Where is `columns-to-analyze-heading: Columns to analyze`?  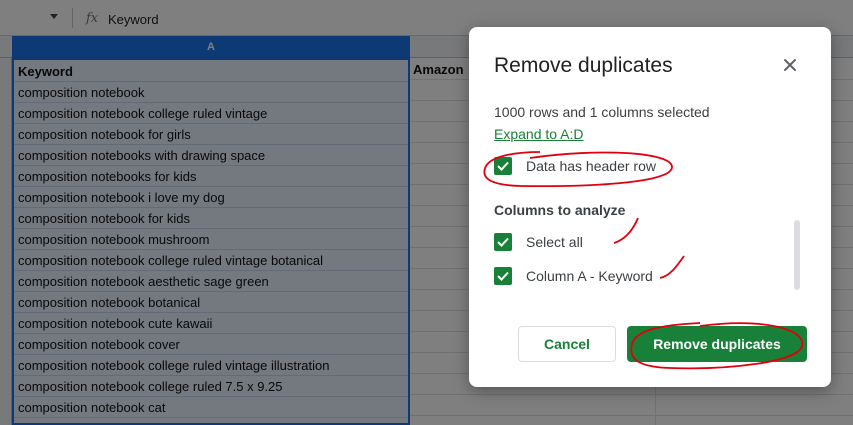 columns-to-analyze-heading: Columns to analyze is located at coordinates (560, 210).